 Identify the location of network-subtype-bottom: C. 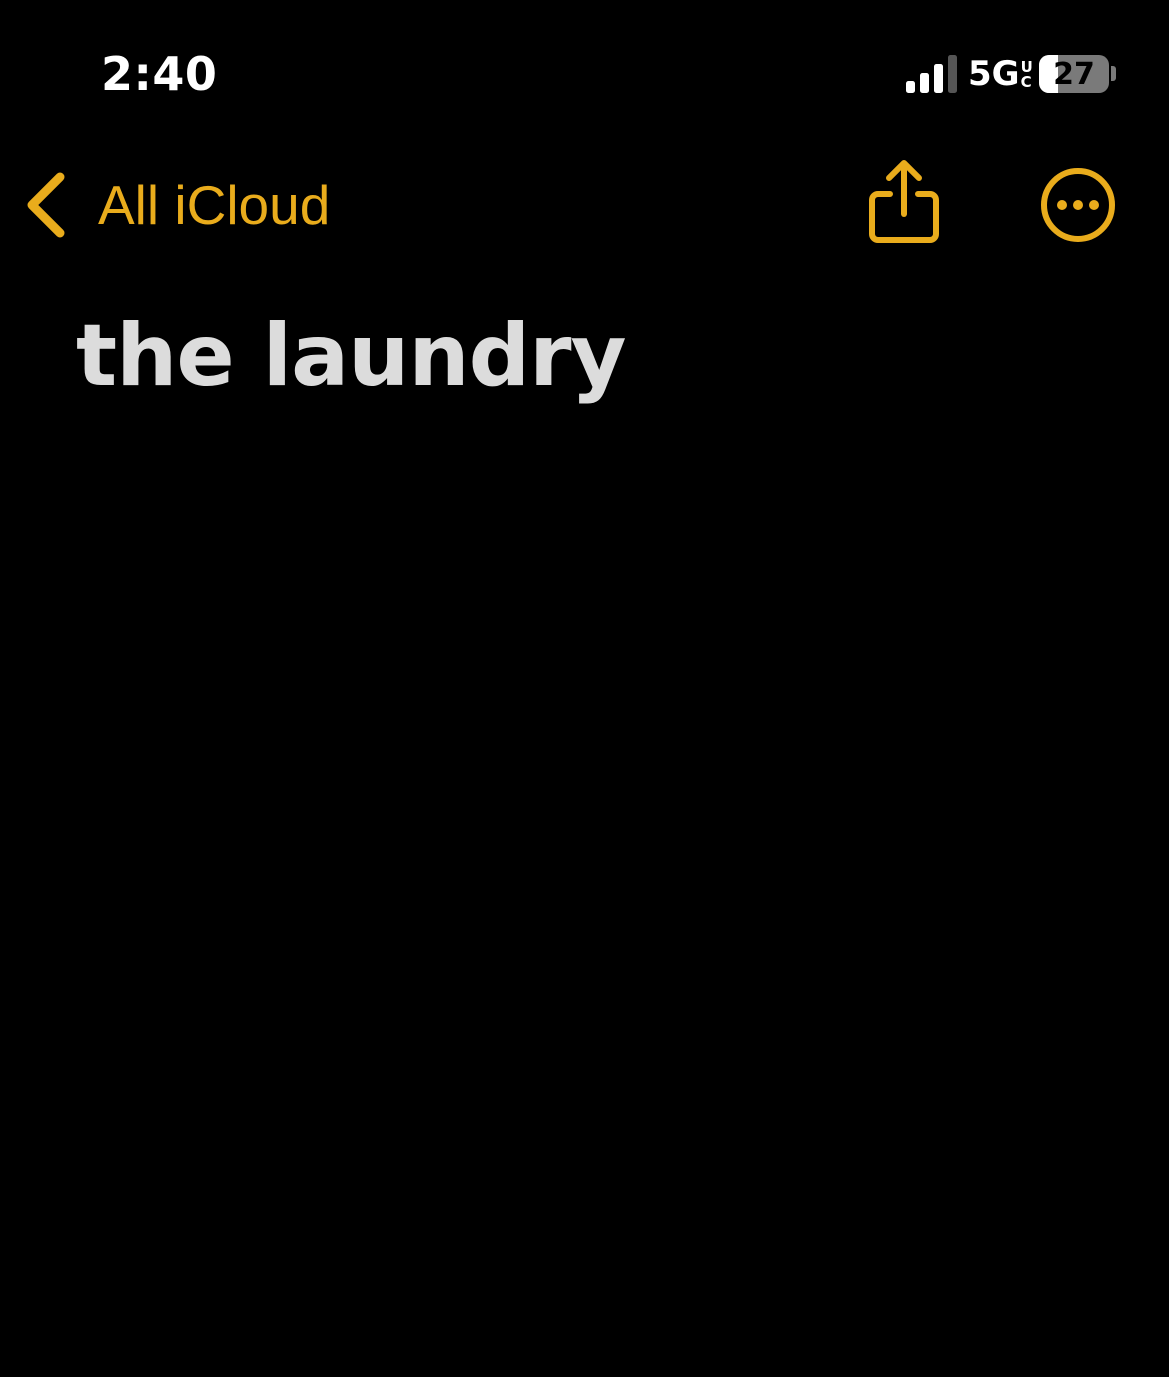
(1026, 82).